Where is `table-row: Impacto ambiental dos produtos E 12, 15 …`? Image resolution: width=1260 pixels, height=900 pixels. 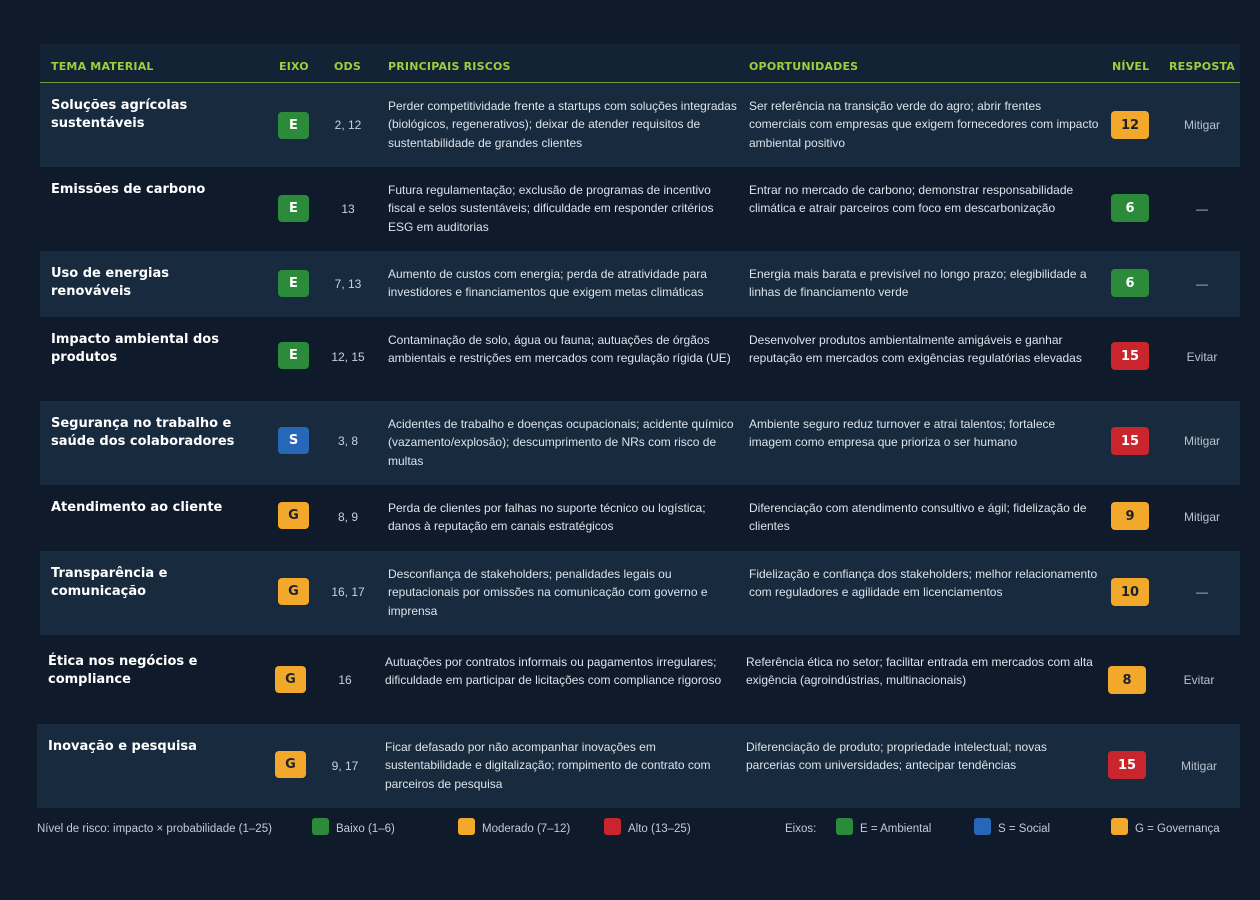
table-row: Impacto ambiental dos produtos E 12, 15 … is located at coordinates (640, 359).